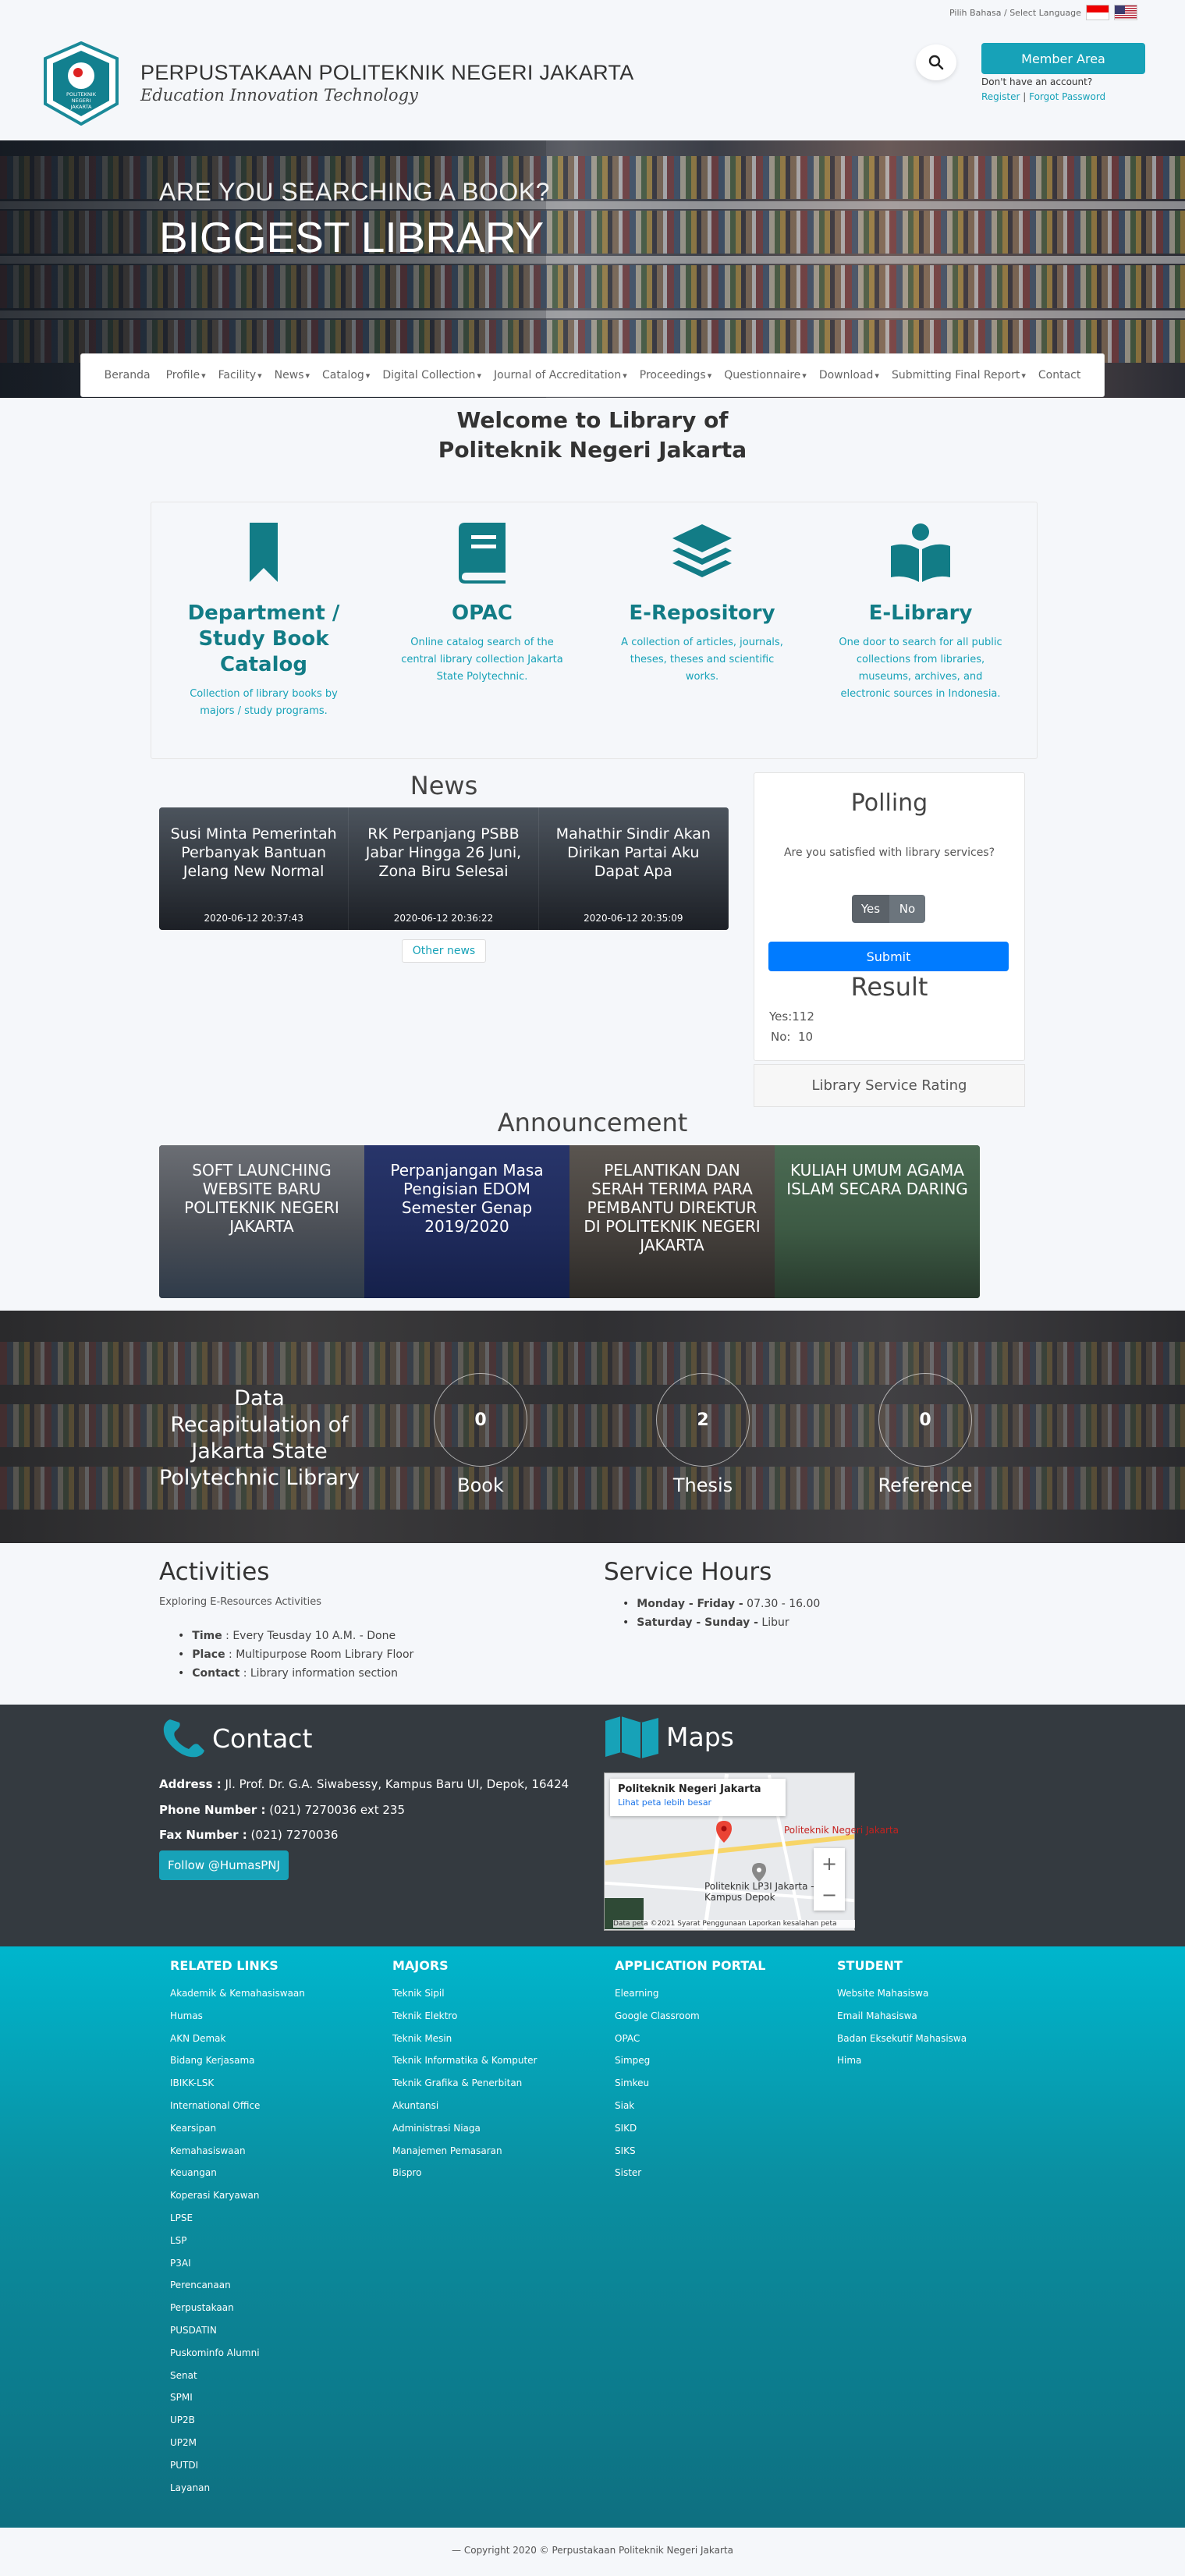 The width and height of the screenshot is (1185, 2576). Describe the element at coordinates (1000, 96) in the screenshot. I see `register-link: Register` at that location.